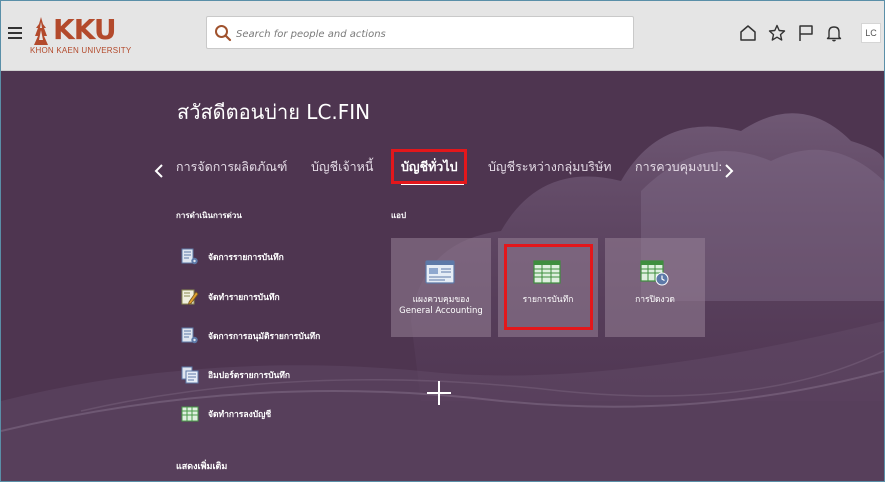 Image resolution: width=885 pixels, height=482 pixels. What do you see at coordinates (209, 215) in the screenshot?
I see `quick-actions-title: การดำเนินการด่วน` at bounding box center [209, 215].